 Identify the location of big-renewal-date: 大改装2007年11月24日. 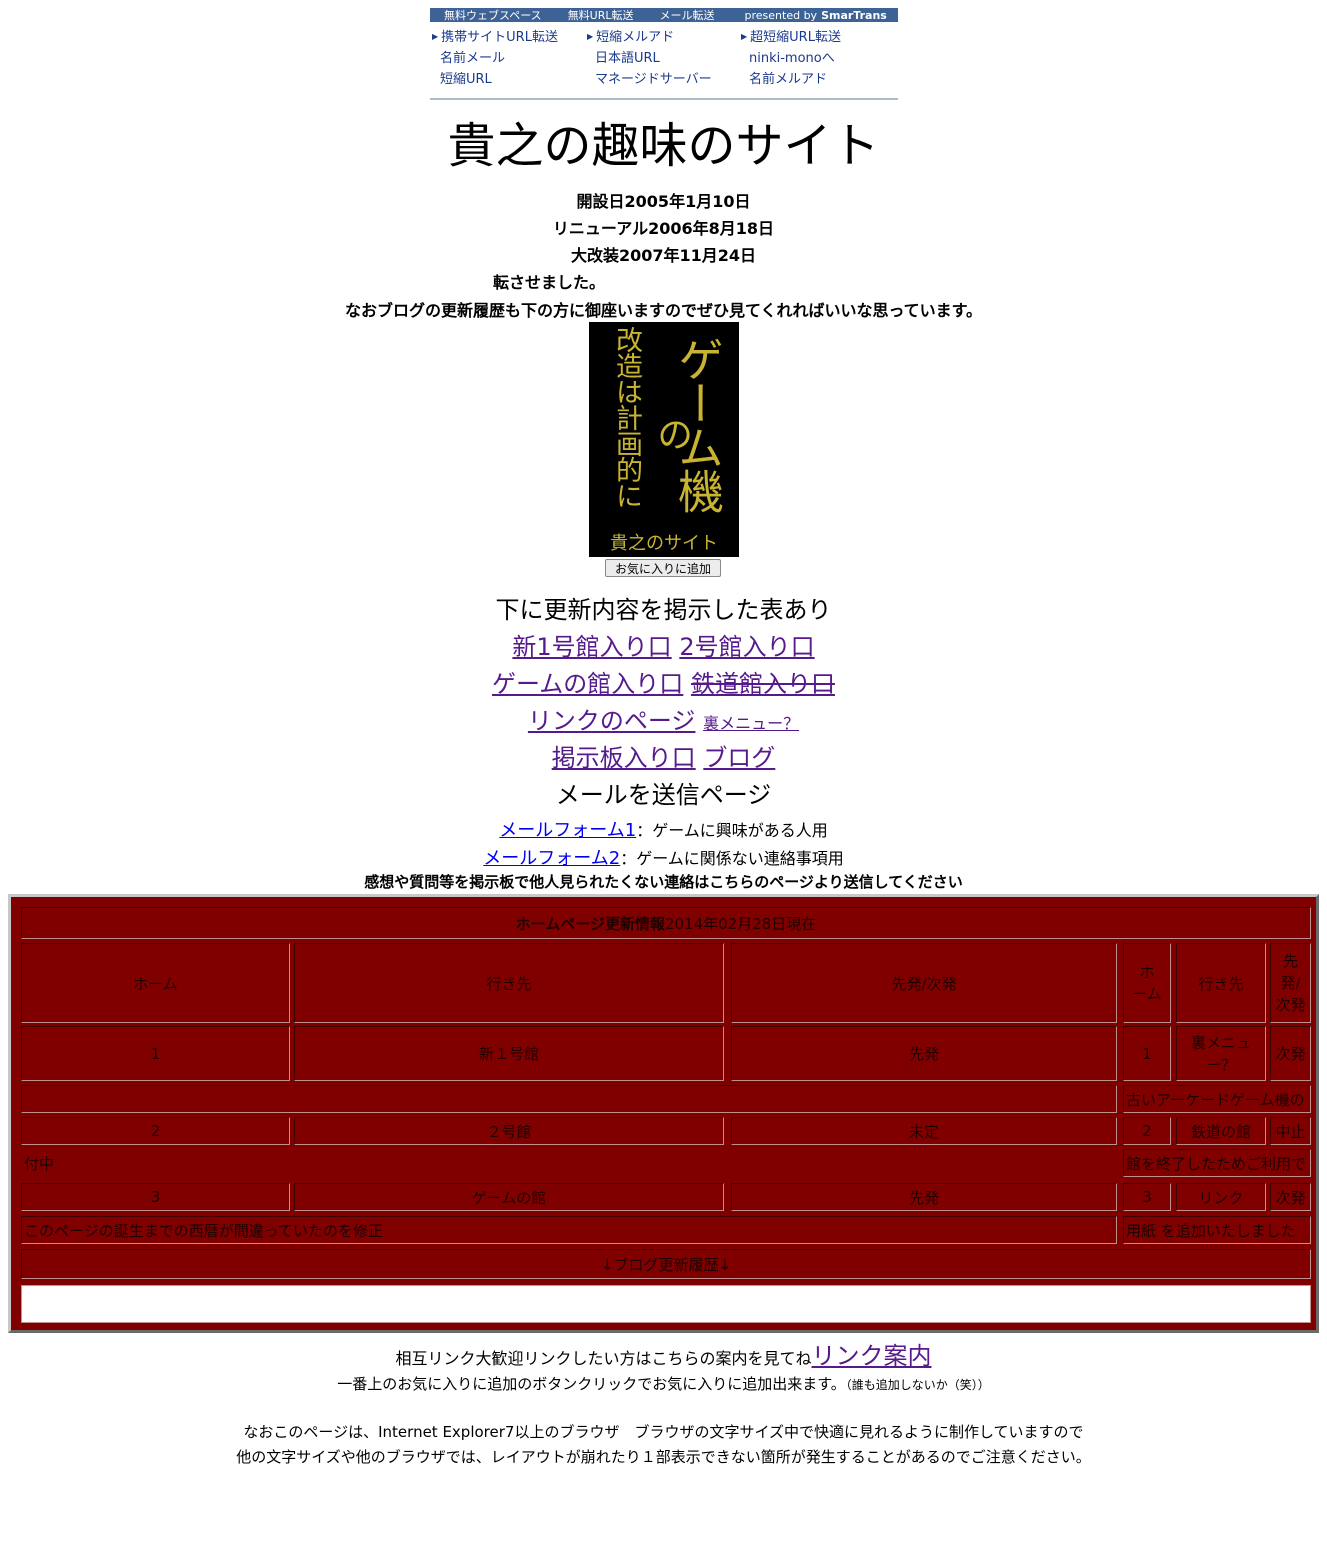
(663, 255).